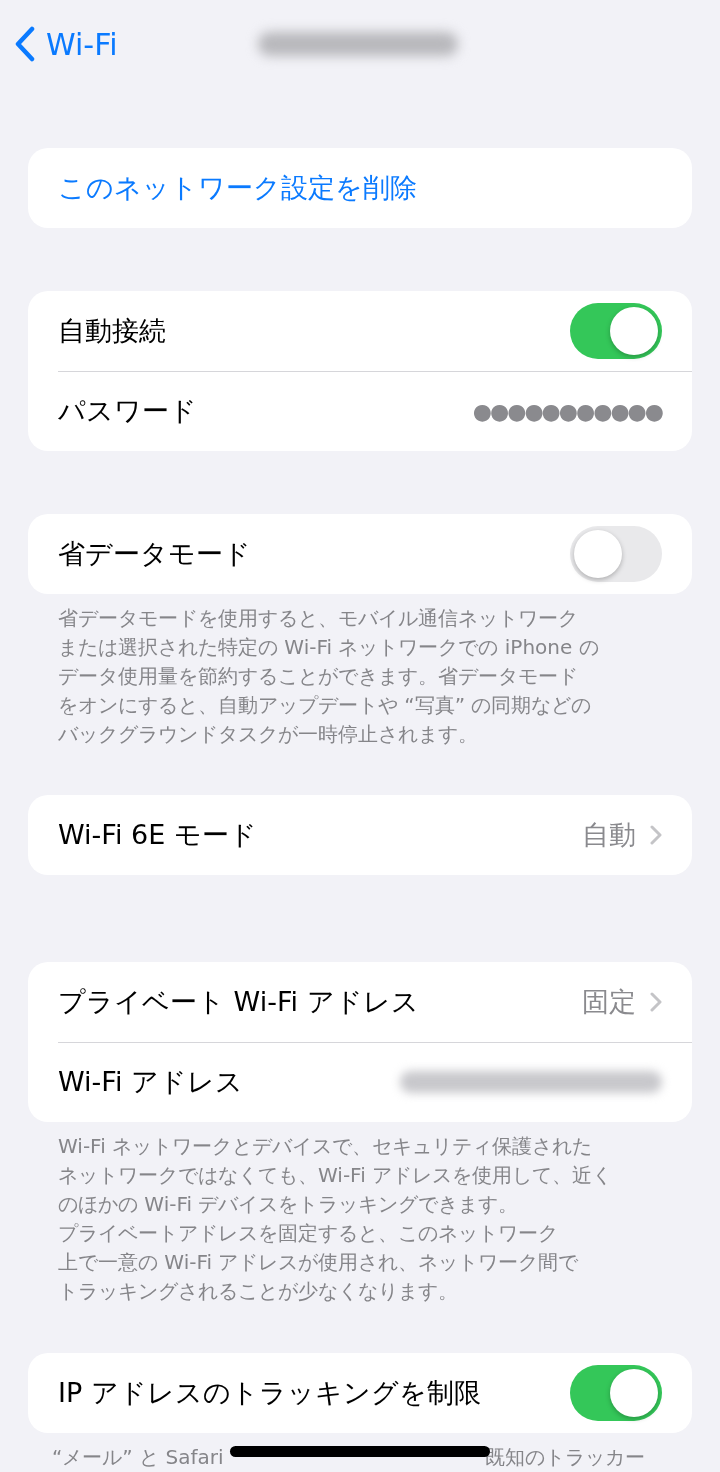 This screenshot has width=720, height=1472. What do you see at coordinates (258, 1291) in the screenshot?
I see `footer-note-line: トラッキングされることが少なくなります。` at bounding box center [258, 1291].